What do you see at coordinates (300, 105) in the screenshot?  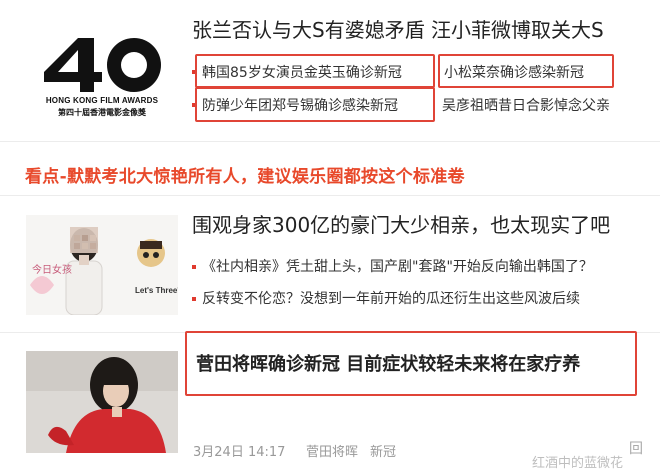 I see `article1-link-3: 防弹少年团郑号锡确诊感染新冠` at bounding box center [300, 105].